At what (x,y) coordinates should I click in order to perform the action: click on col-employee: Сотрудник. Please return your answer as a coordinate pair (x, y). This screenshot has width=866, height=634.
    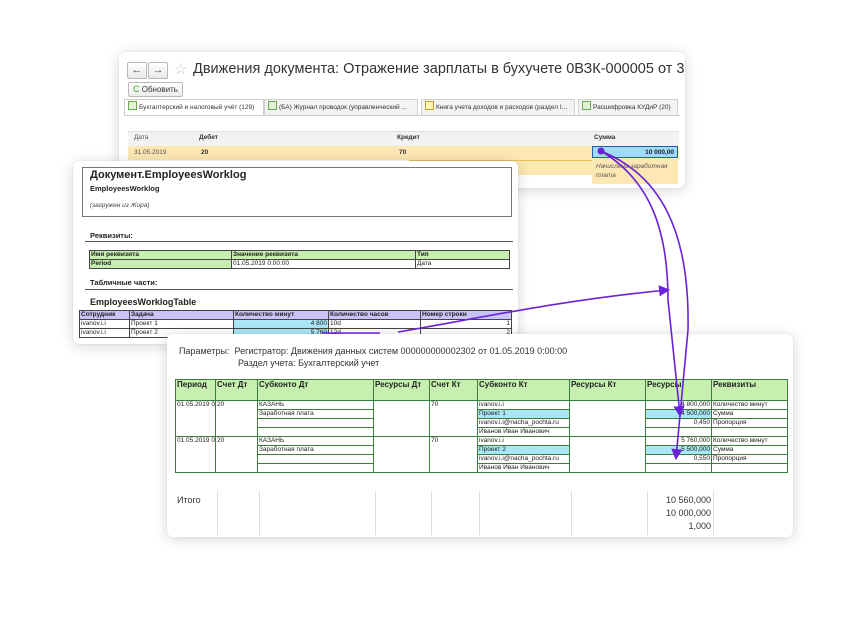
    Looking at the image, I should click on (104, 315).